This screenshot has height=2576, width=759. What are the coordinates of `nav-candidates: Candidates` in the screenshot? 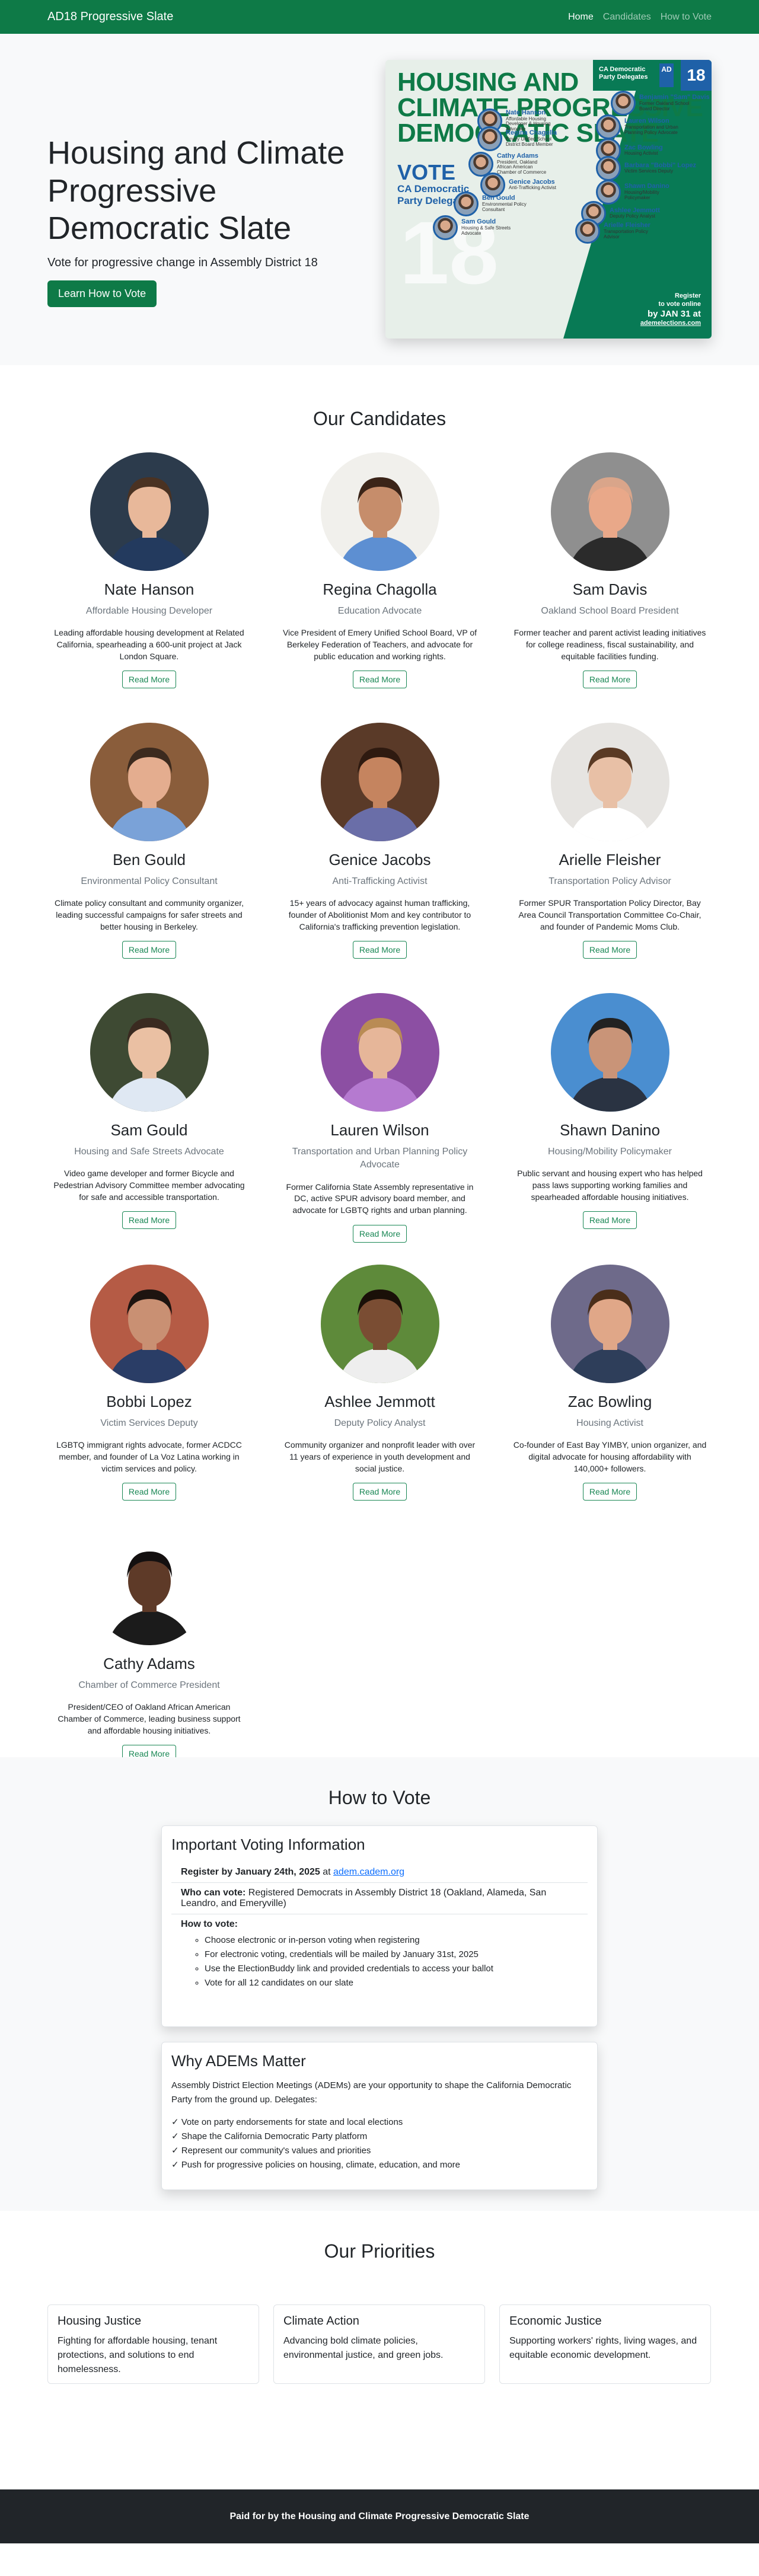 It's located at (627, 17).